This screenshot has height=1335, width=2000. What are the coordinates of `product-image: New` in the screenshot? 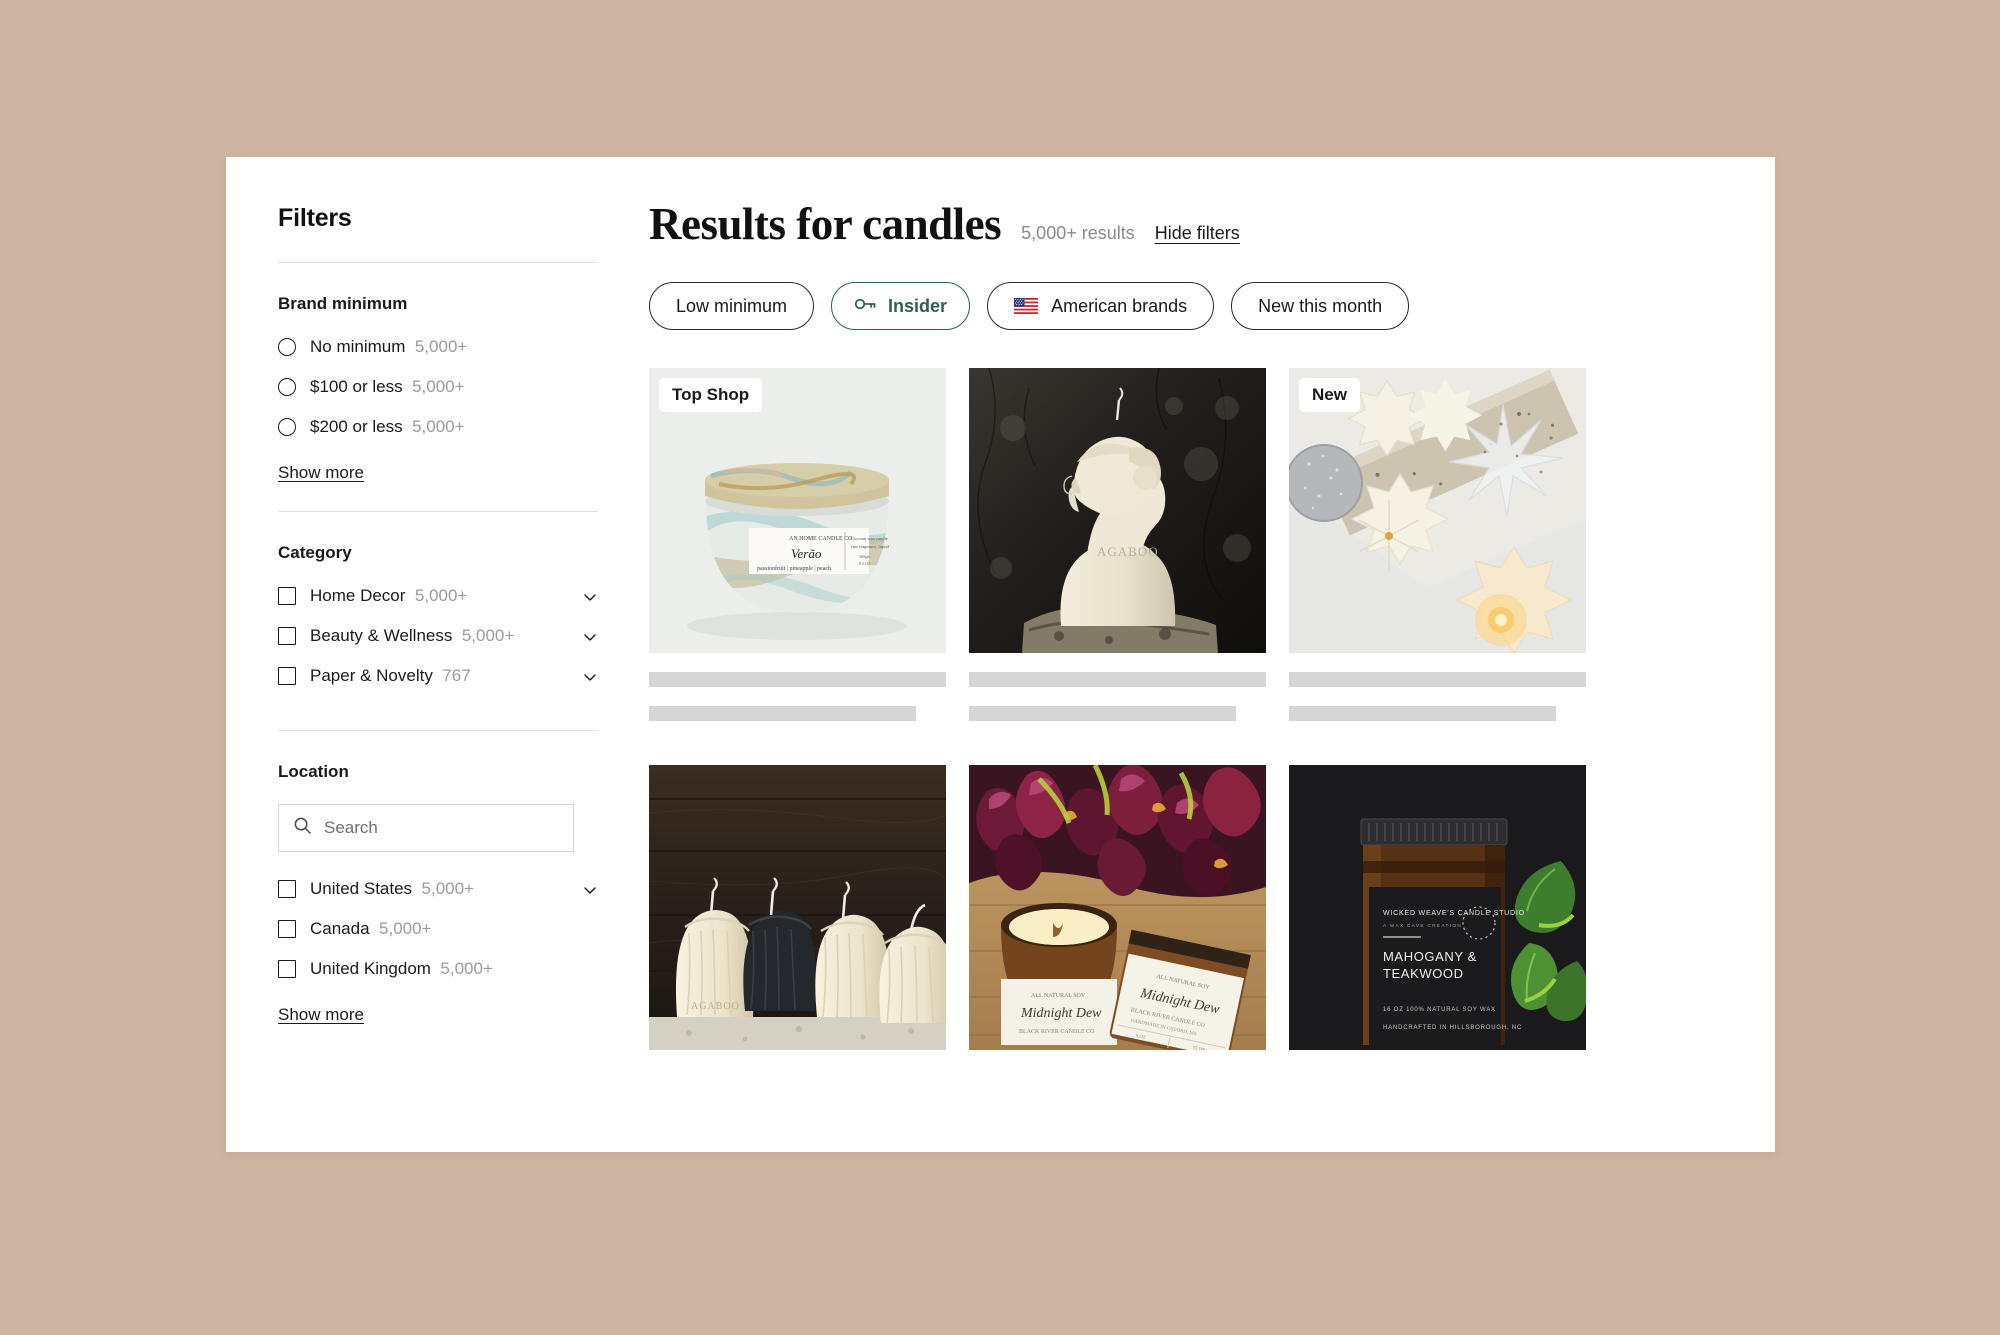 It's located at (1437, 510).